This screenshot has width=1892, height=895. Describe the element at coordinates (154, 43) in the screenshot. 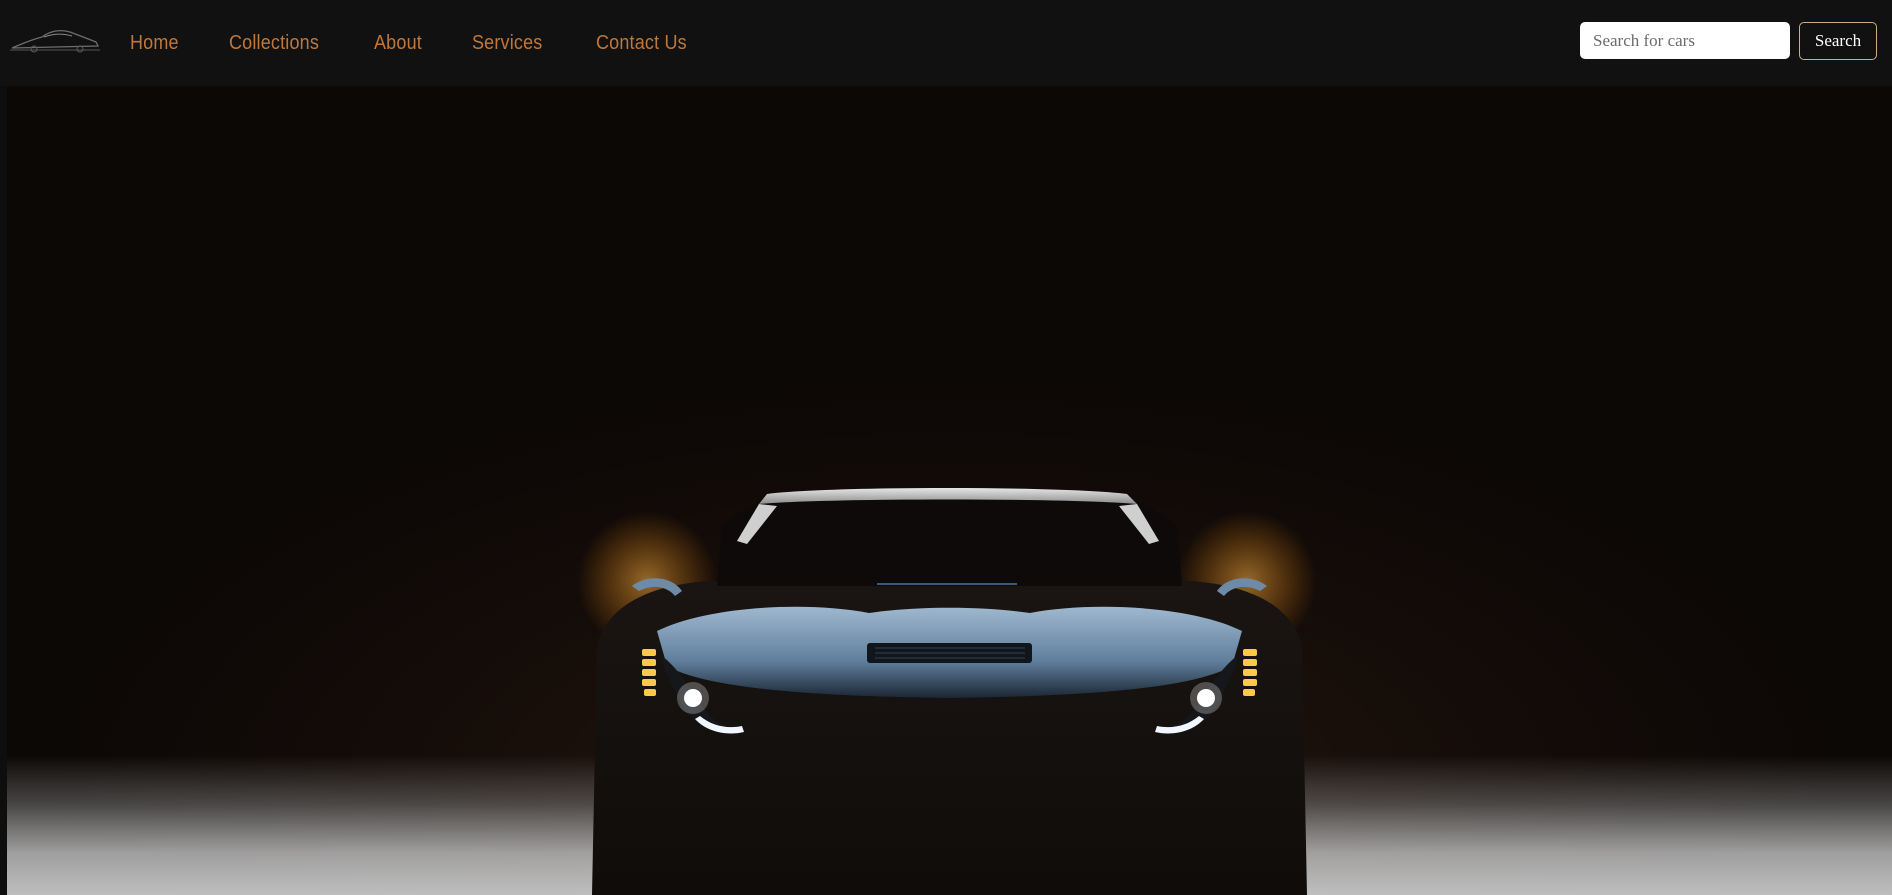

I see `nav-link-home: Home` at that location.